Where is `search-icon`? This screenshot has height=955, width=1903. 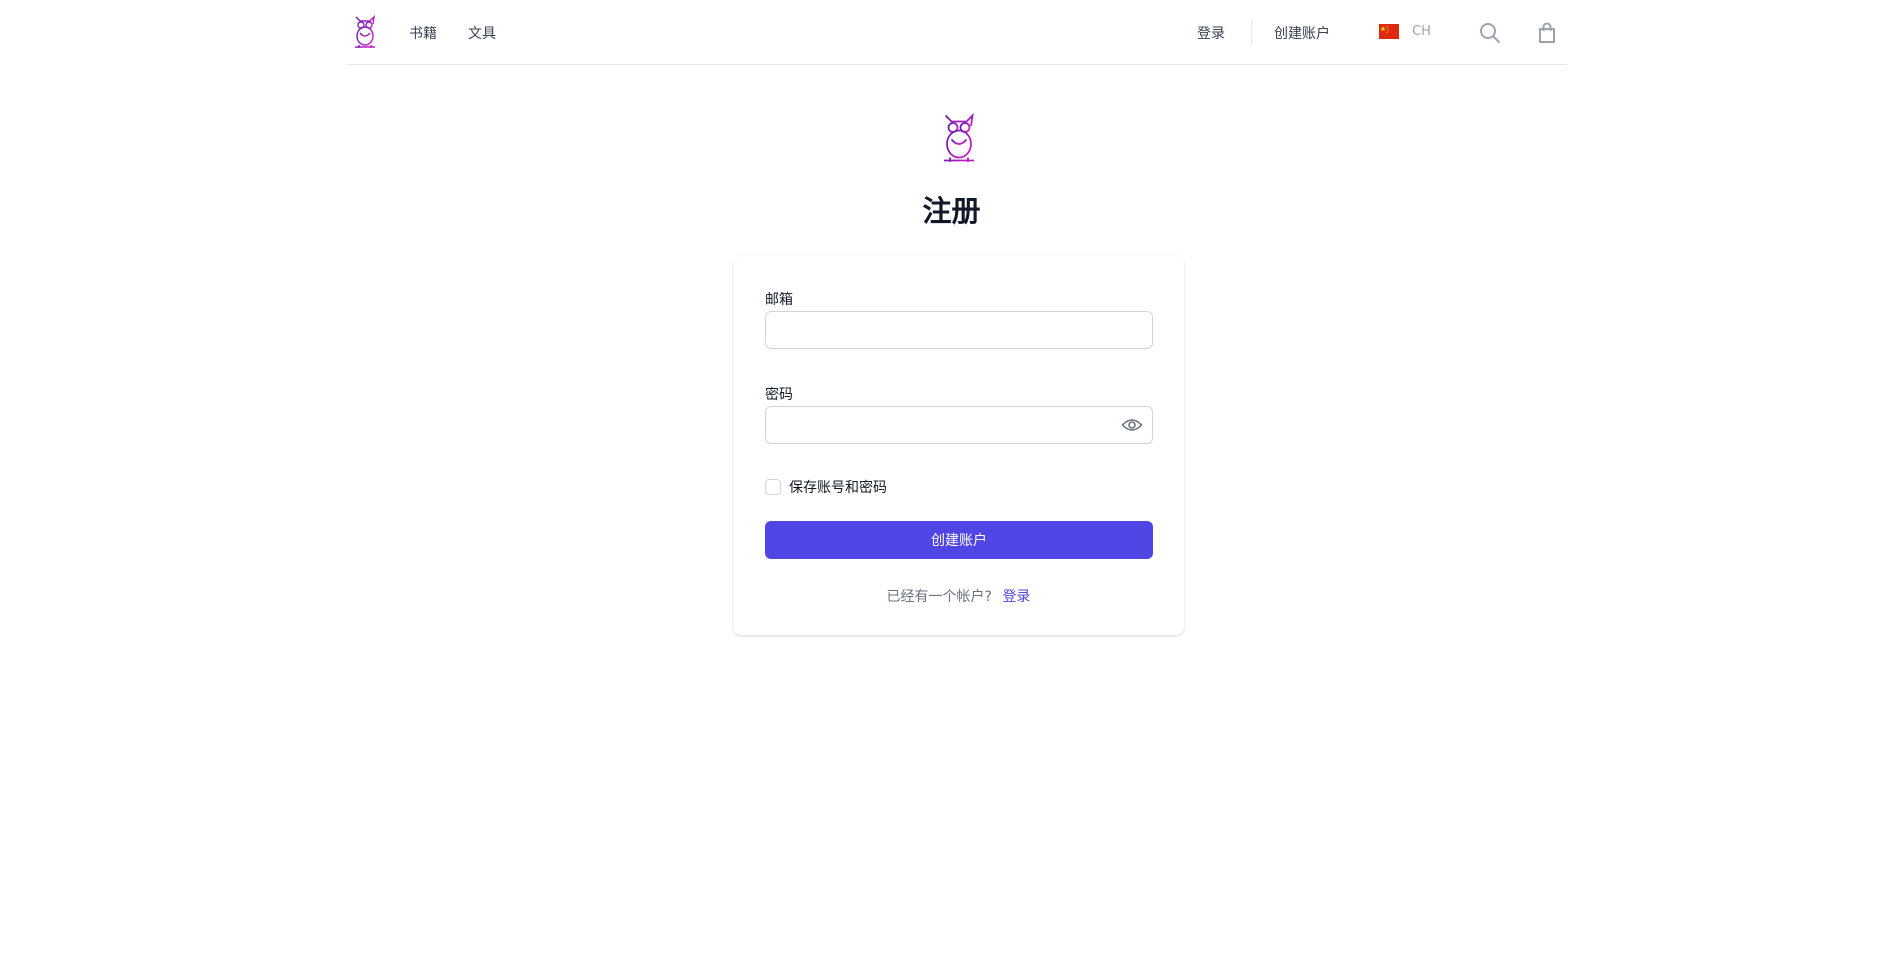 search-icon is located at coordinates (1490, 33).